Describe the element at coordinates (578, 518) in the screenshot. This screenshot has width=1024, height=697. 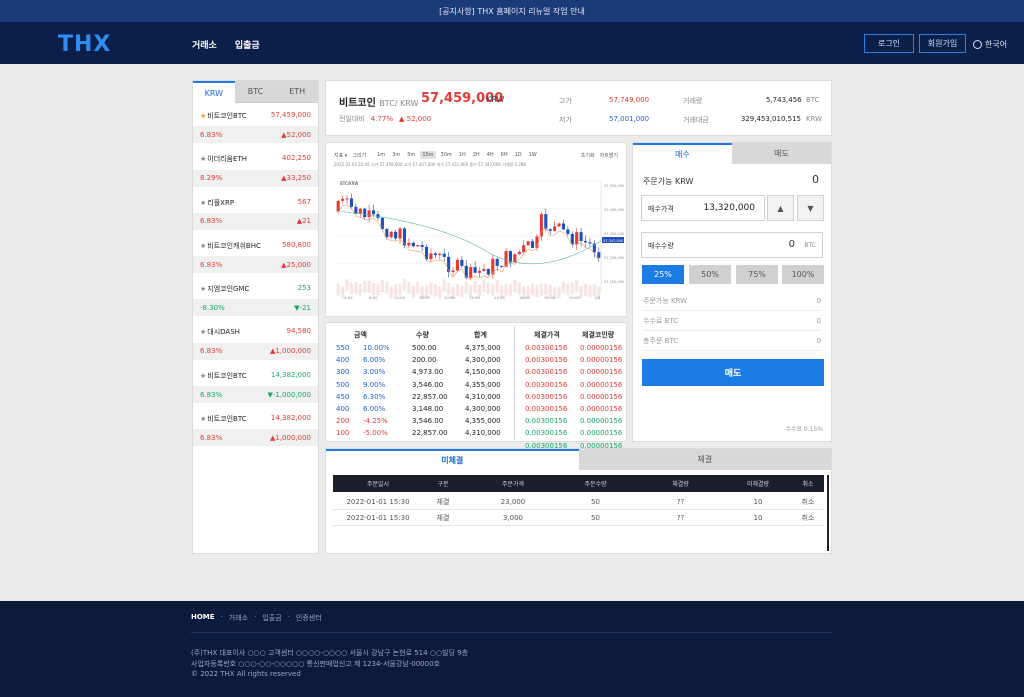
I see `table-row: 2022-01-01 15:30 체결 3,000 50?? 10 취소` at that location.